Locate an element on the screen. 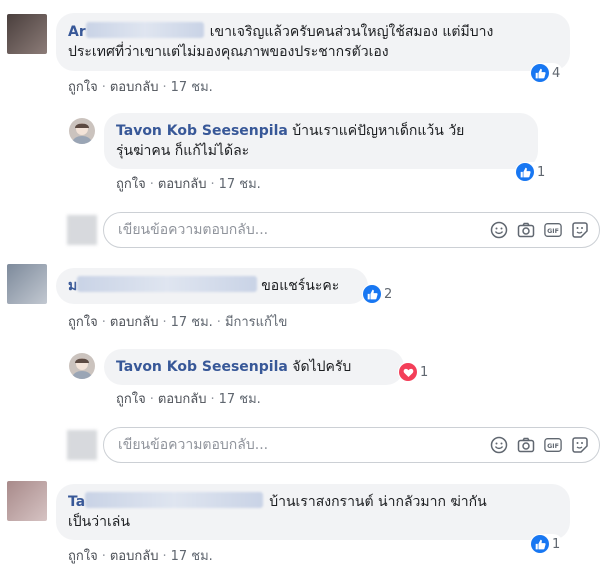 The image size is (614, 572). comment-actions: ถูกใจ · ตอบกลับ · 17 ชม. · มีการแก้ไข is located at coordinates (178, 322).